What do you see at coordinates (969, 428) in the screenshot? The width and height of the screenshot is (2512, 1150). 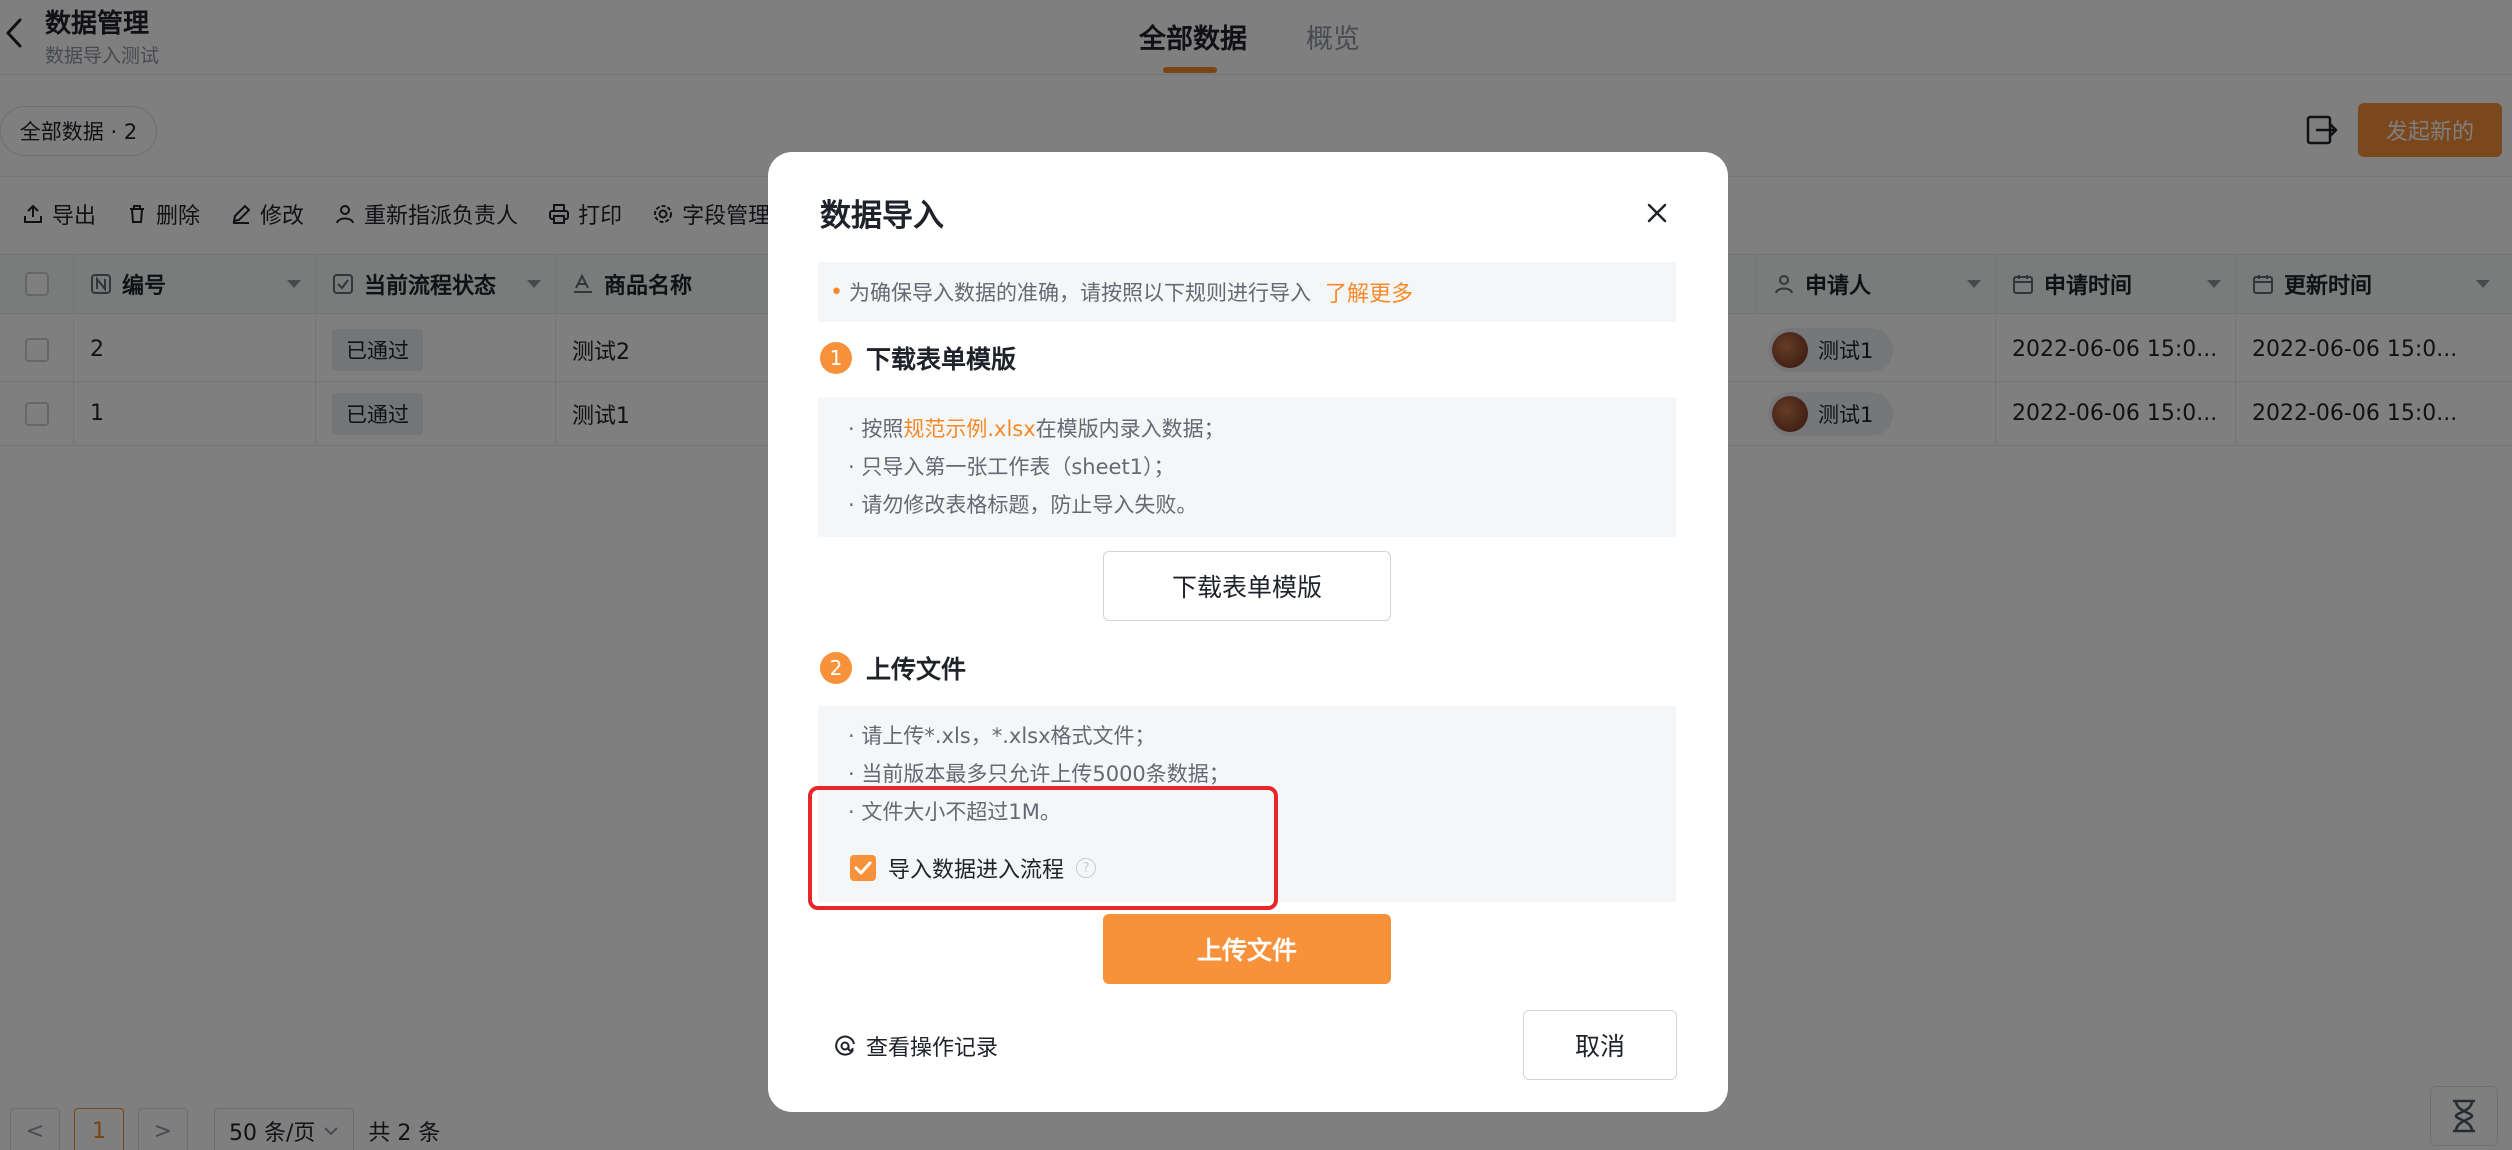 I see `sample-file-link: 规范示例.xlsx` at bounding box center [969, 428].